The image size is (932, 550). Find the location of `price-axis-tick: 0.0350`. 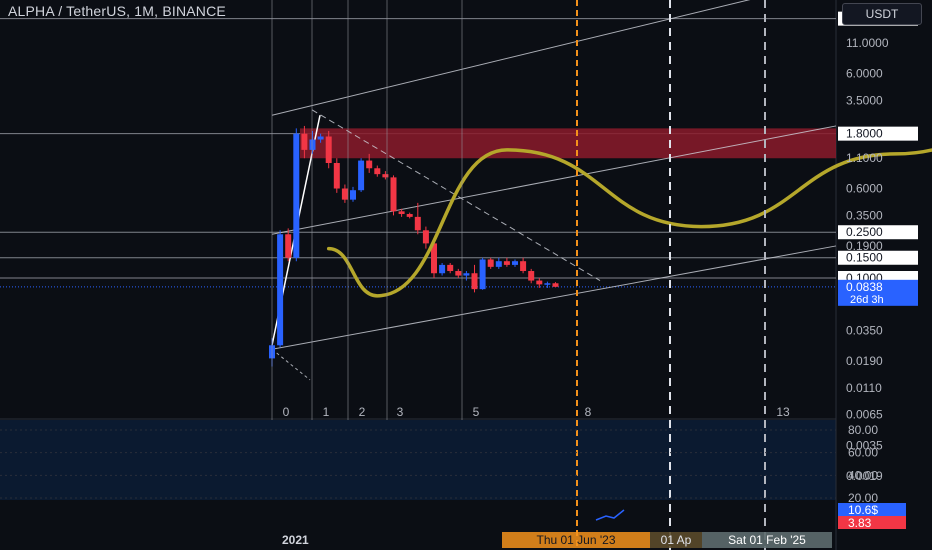

price-axis-tick: 0.0350 is located at coordinates (864, 330).